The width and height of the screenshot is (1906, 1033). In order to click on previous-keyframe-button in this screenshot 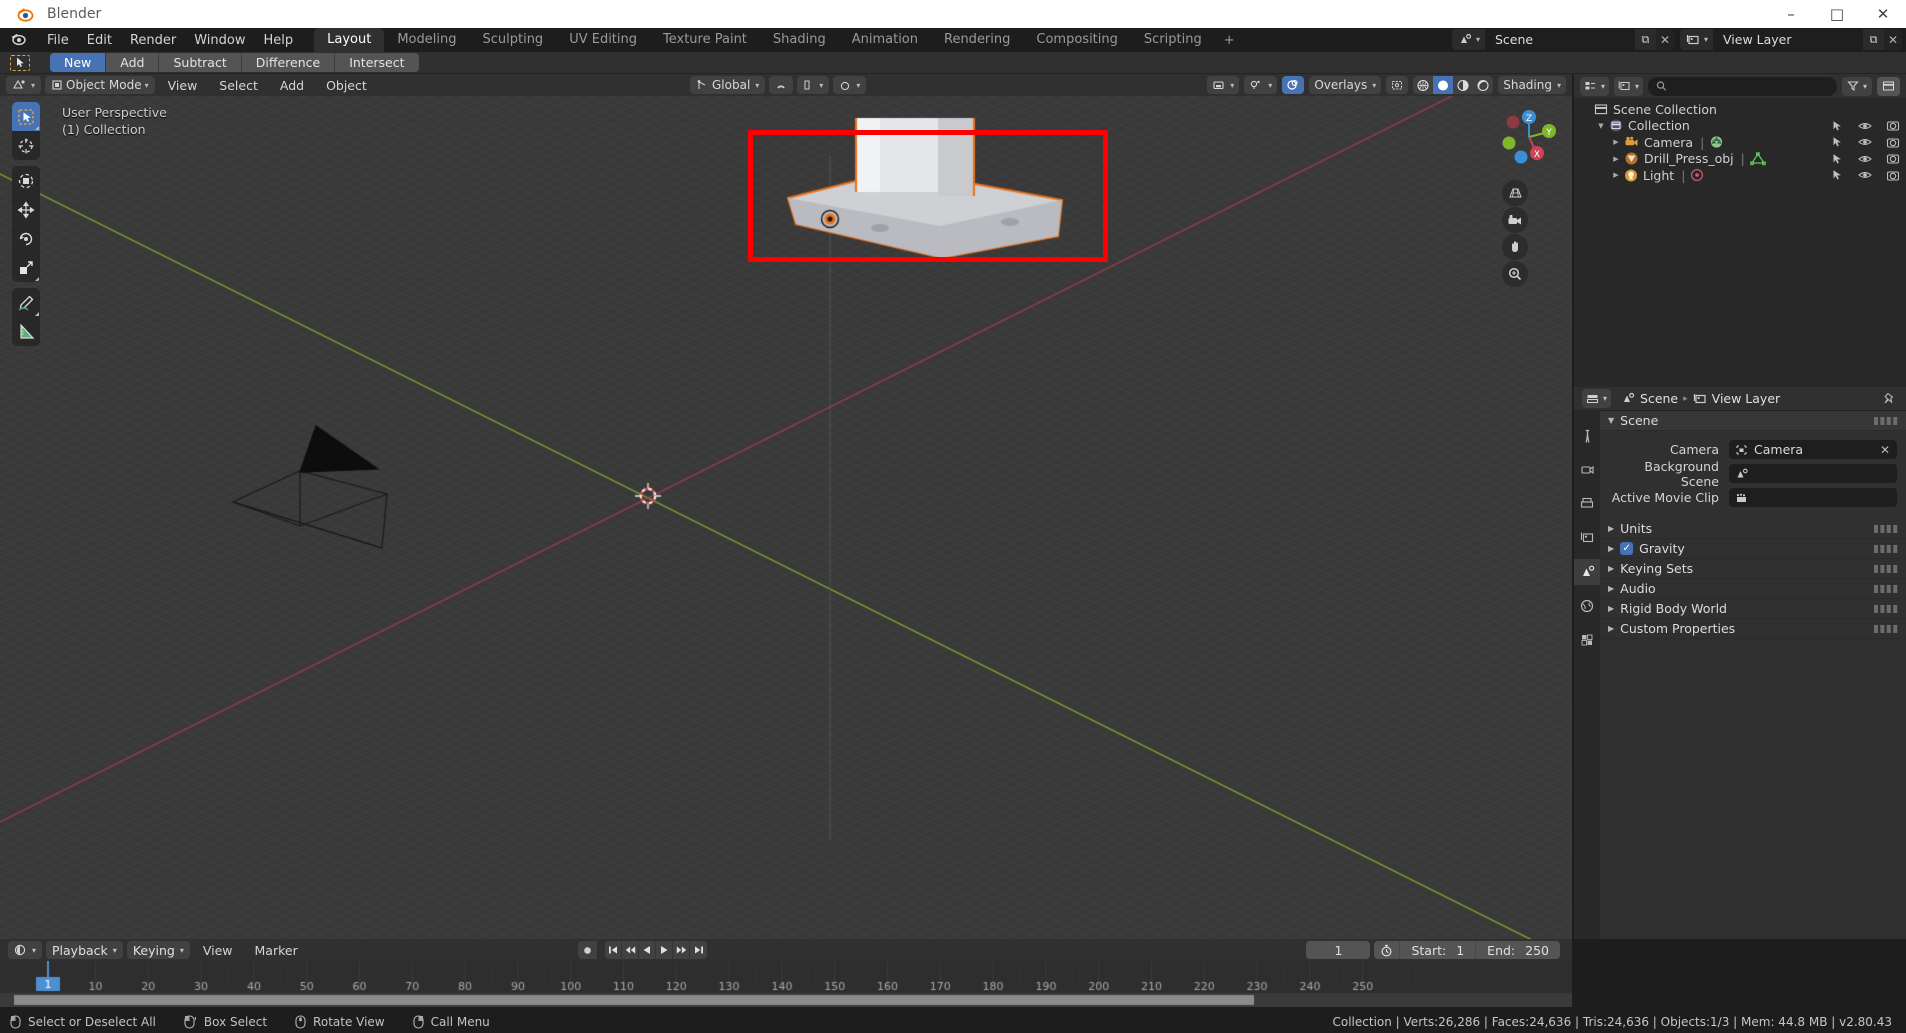, I will do `click(630, 950)`.